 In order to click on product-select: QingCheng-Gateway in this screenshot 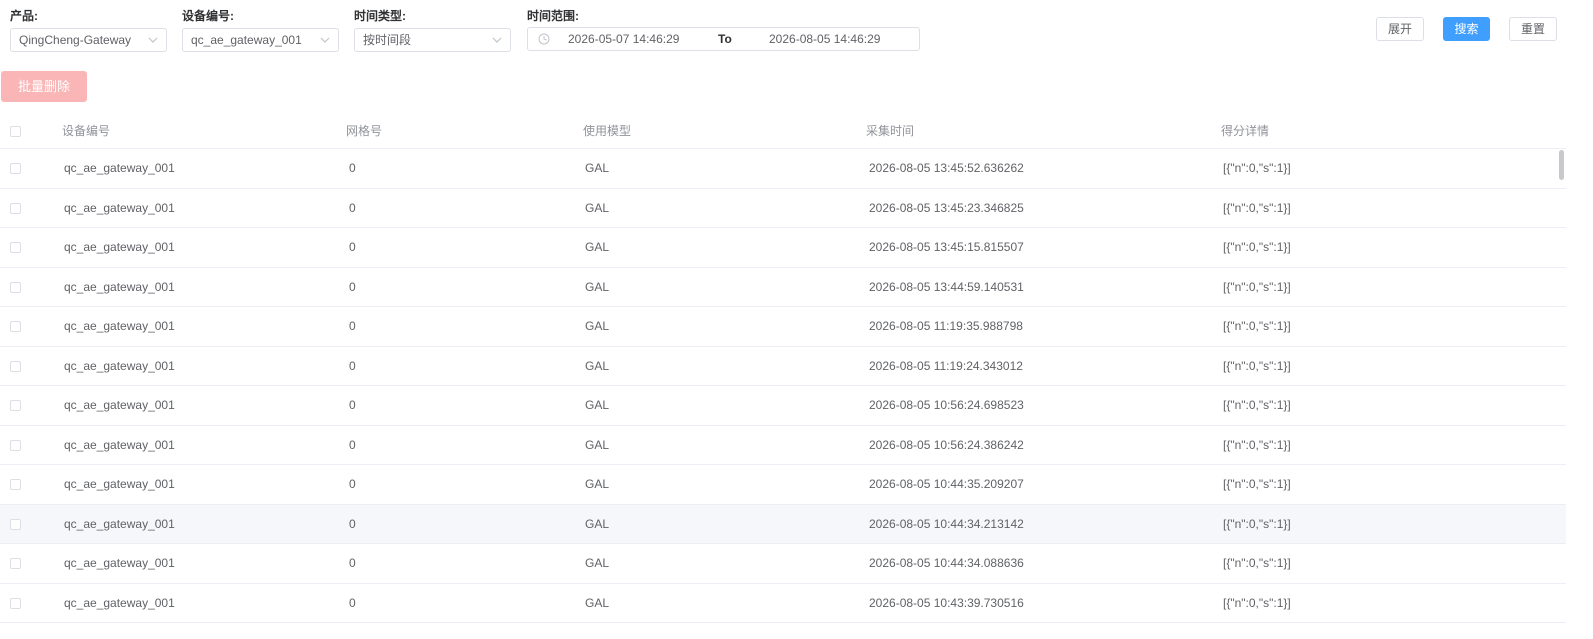, I will do `click(88, 40)`.